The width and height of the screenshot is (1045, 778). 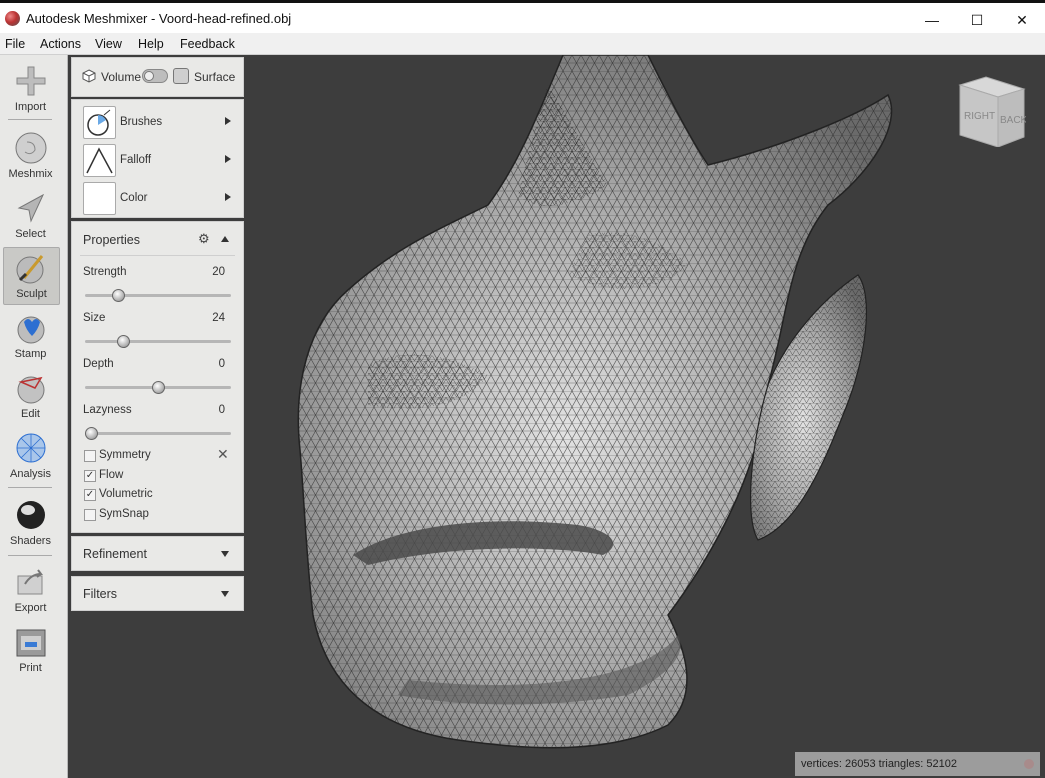 I want to click on strength-value: 20, so click(x=218, y=272).